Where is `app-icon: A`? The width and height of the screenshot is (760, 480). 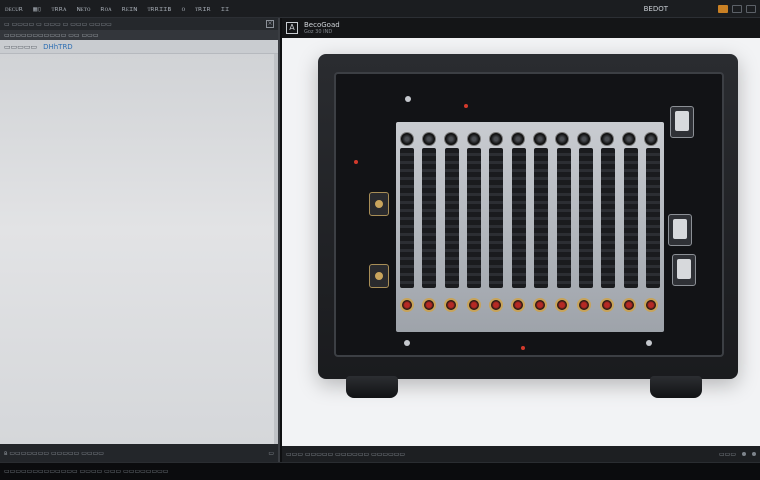
app-icon: A is located at coordinates (292, 28).